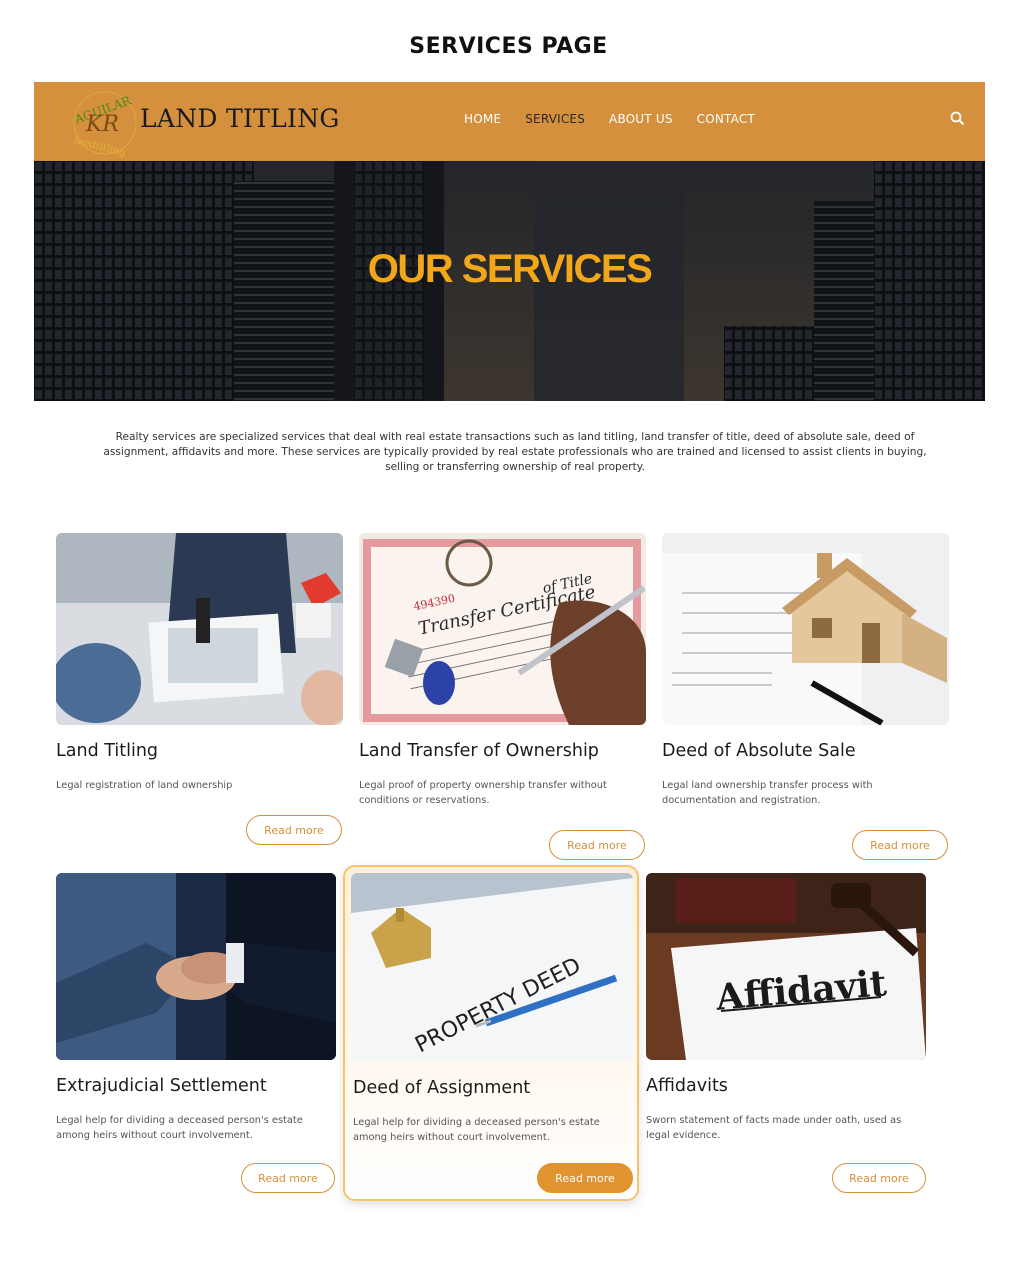 The image size is (1017, 1271). What do you see at coordinates (442, 1088) in the screenshot?
I see `service-title: Deed of Assignment` at bounding box center [442, 1088].